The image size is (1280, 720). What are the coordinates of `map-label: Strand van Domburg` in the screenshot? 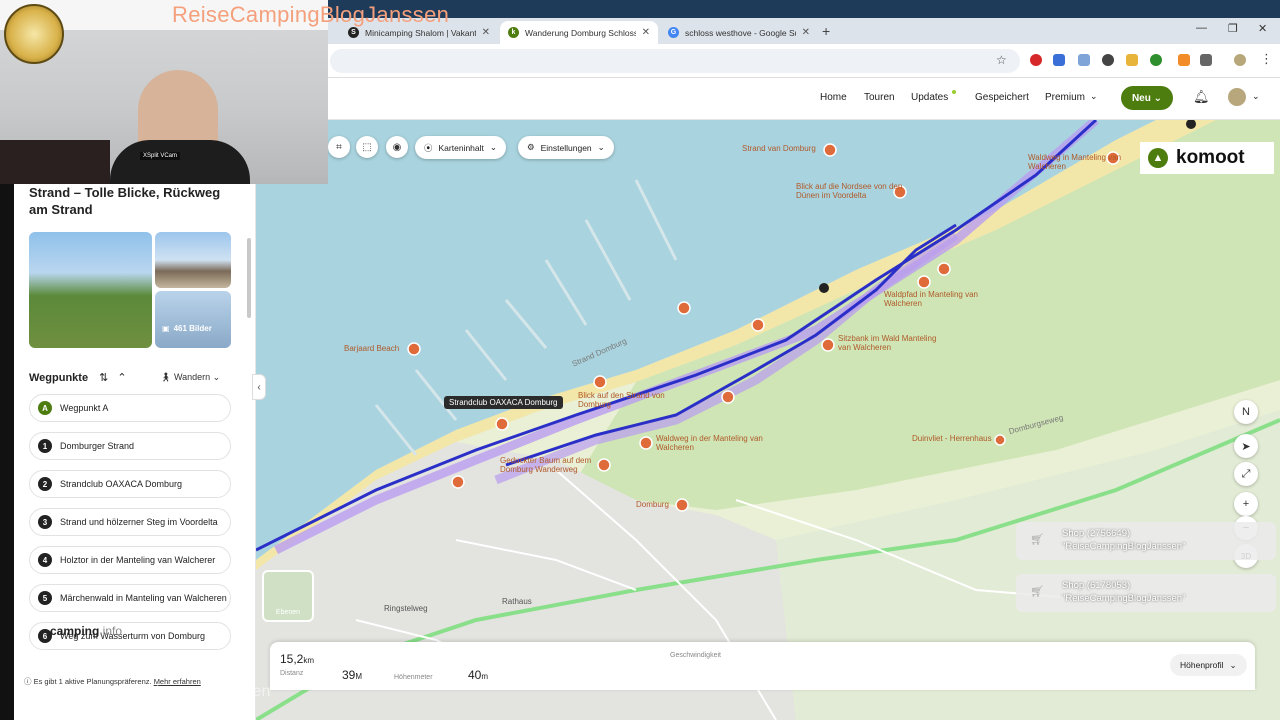 It's located at (779, 148).